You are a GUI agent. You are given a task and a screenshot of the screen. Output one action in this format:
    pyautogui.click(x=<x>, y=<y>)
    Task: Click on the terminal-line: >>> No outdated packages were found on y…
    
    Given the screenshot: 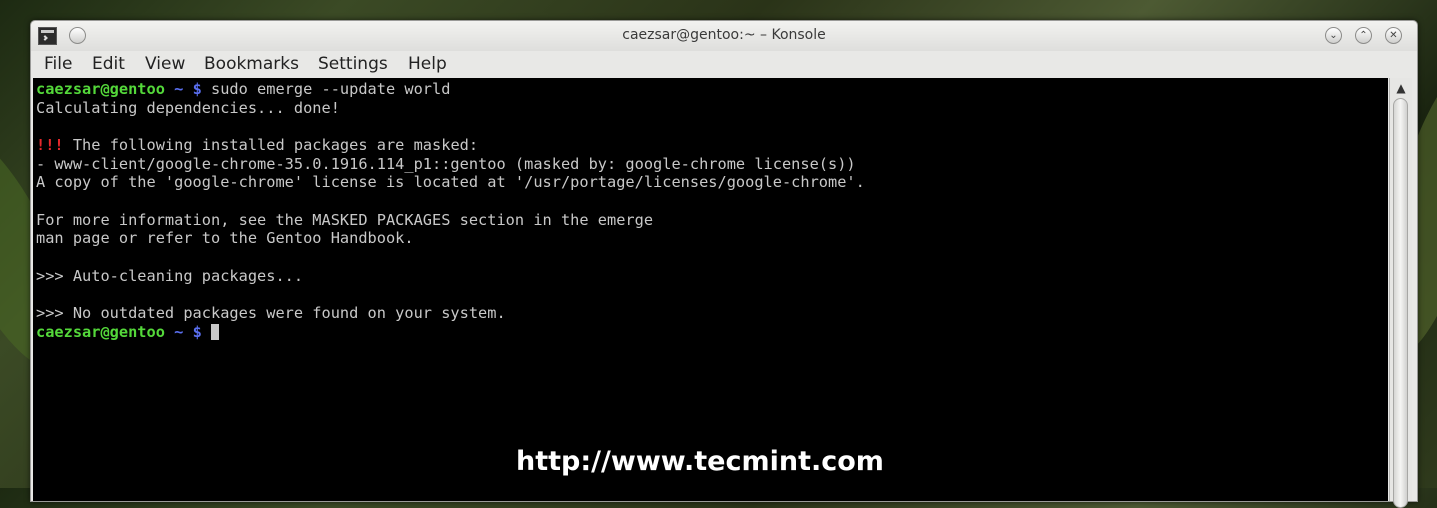 What is the action you would take?
    pyautogui.click(x=271, y=313)
    